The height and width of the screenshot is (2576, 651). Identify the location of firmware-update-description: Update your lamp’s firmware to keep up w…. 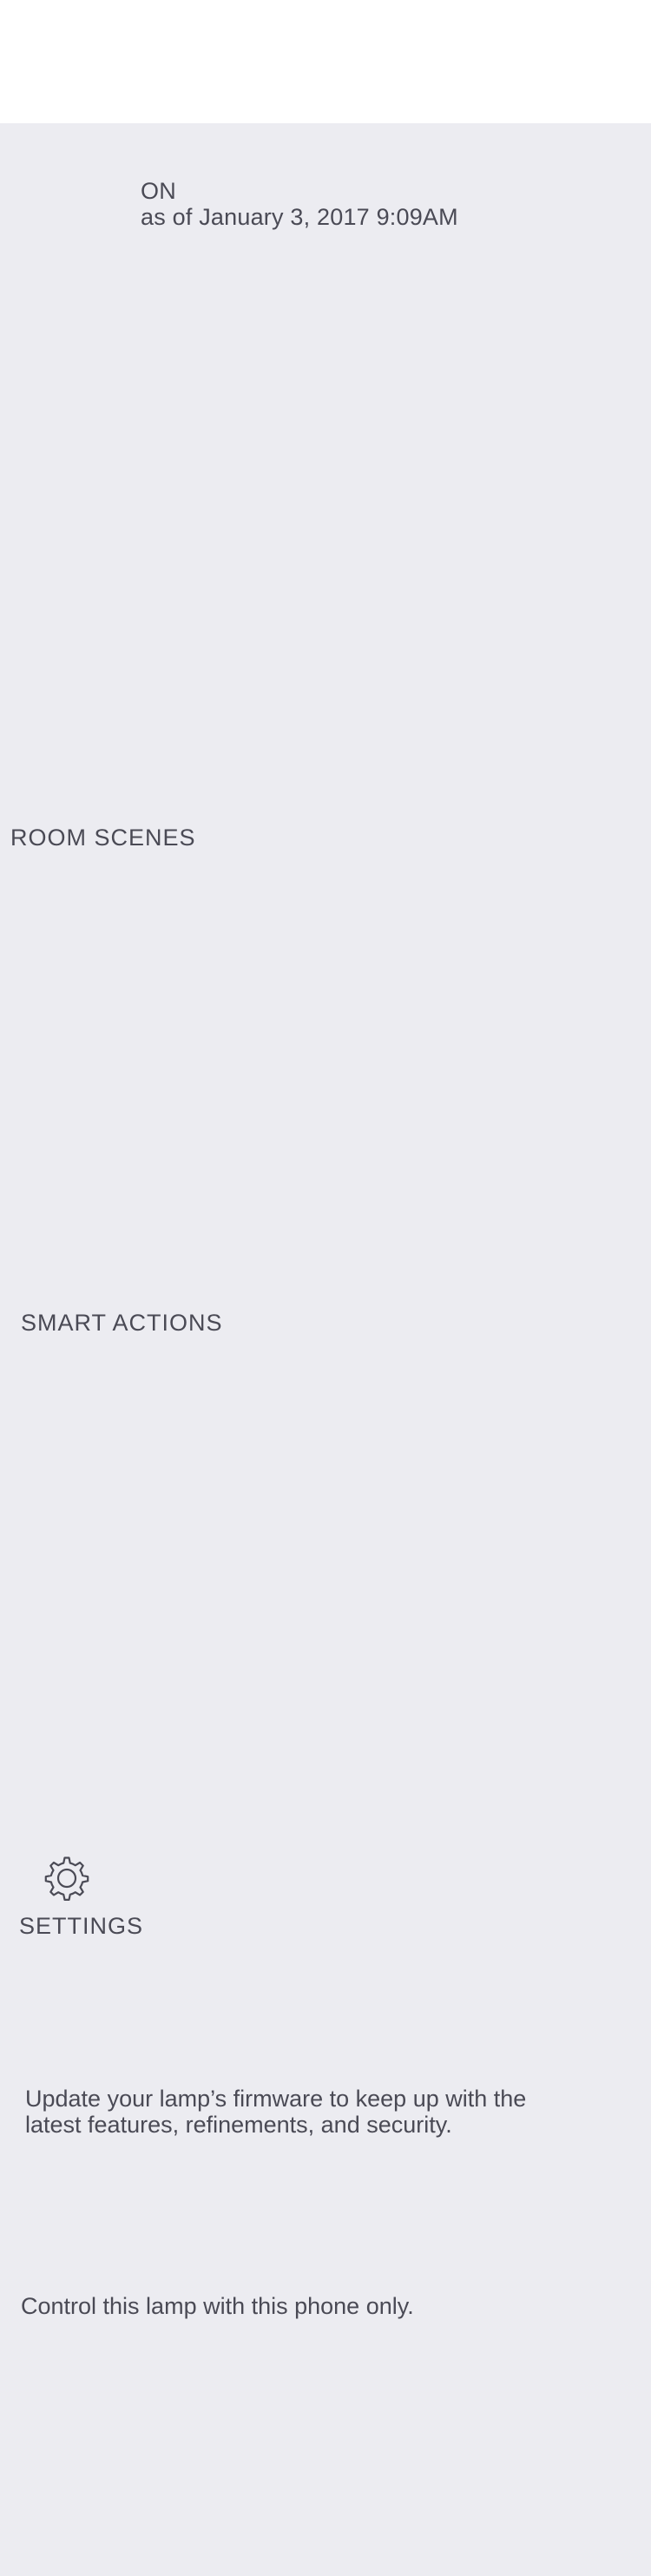
(275, 2112).